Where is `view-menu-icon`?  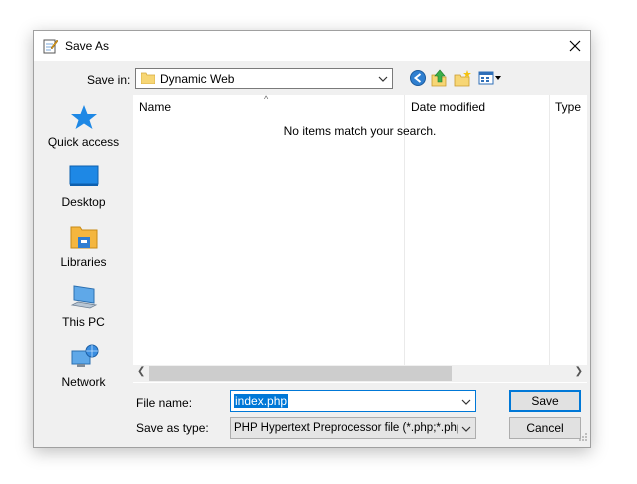 view-menu-icon is located at coordinates (490, 78).